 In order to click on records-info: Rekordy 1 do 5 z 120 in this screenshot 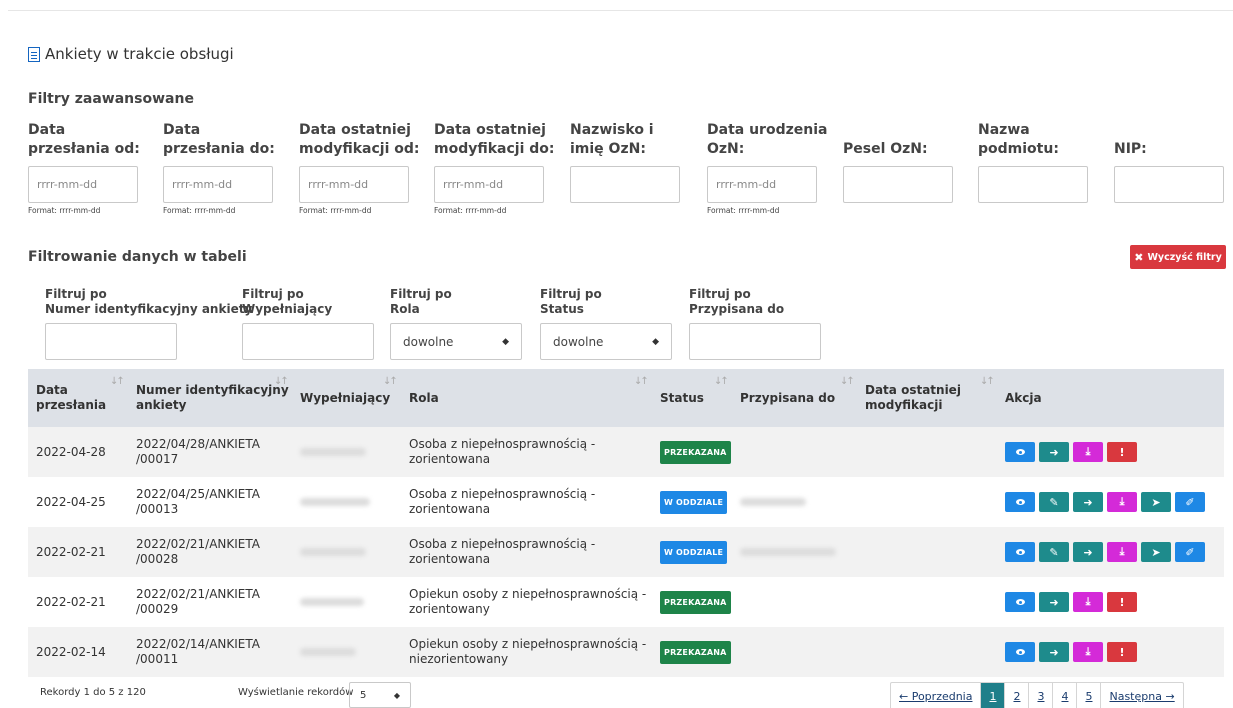, I will do `click(93, 692)`.